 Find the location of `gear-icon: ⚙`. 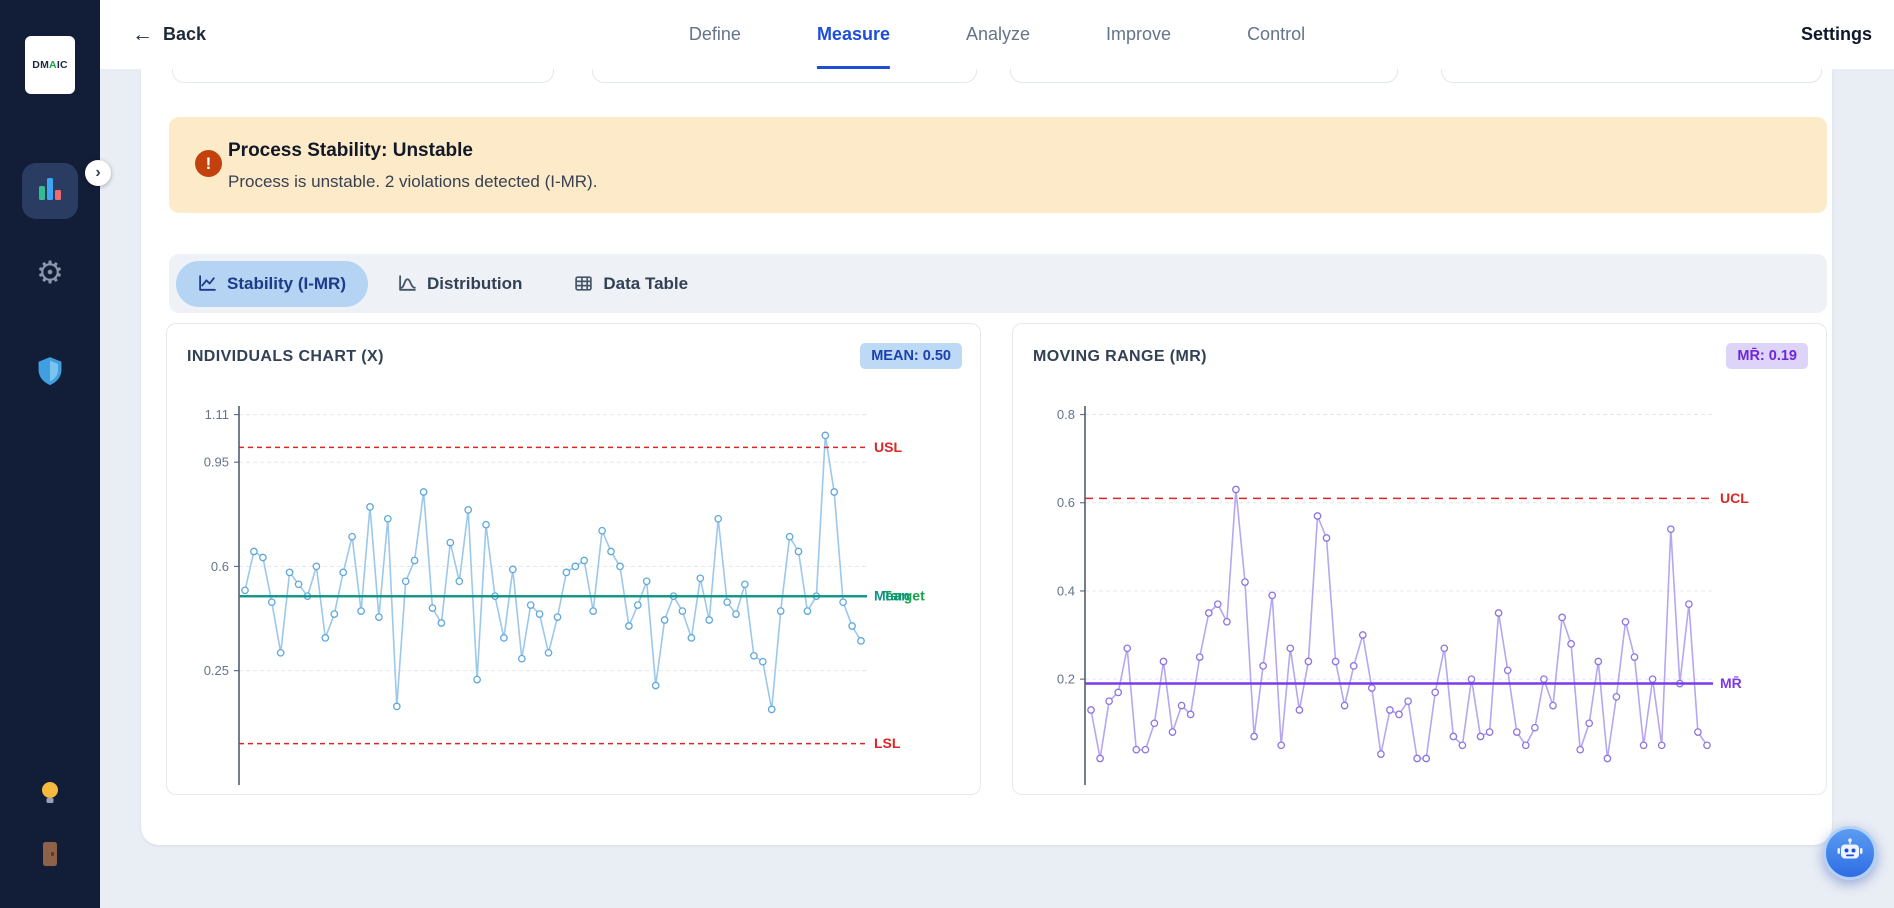

gear-icon: ⚙ is located at coordinates (50, 272).